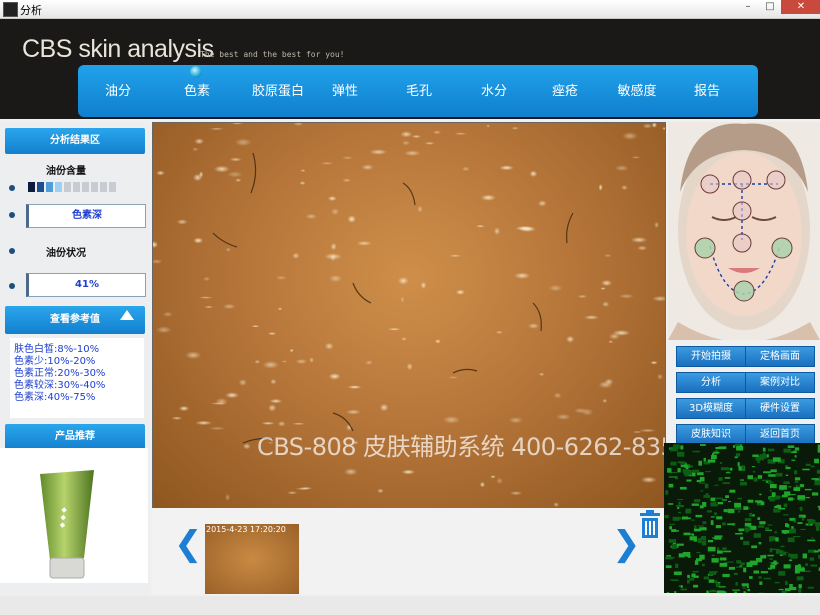 The height and width of the screenshot is (615, 820). I want to click on logo: CBS skin analysis, so click(118, 49).